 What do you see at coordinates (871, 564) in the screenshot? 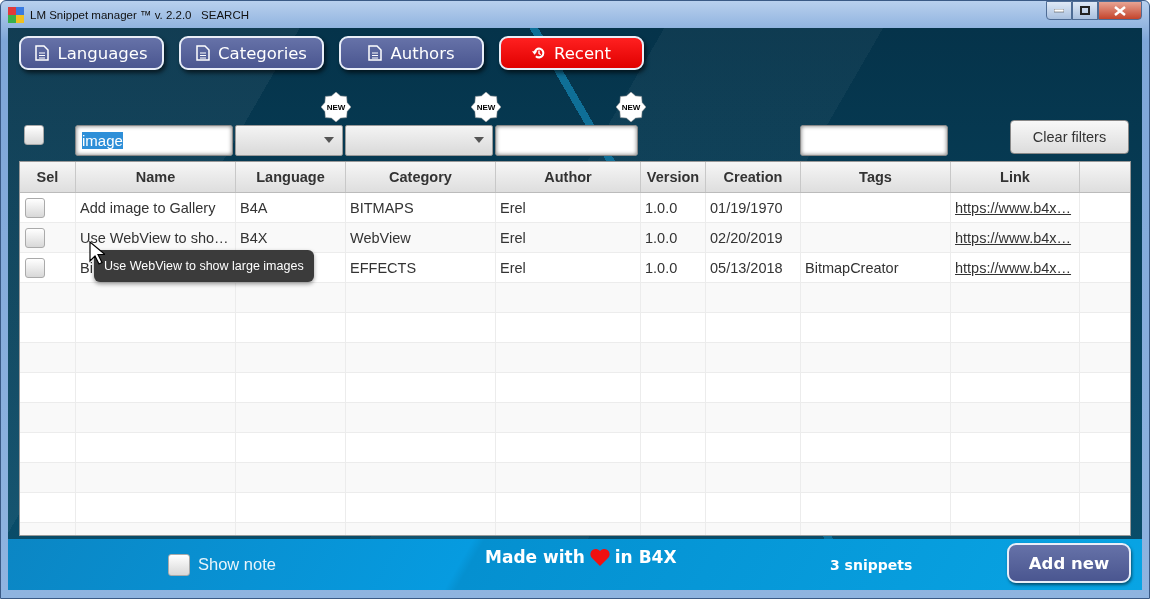
I see `snippet-count: 3 snippets` at bounding box center [871, 564].